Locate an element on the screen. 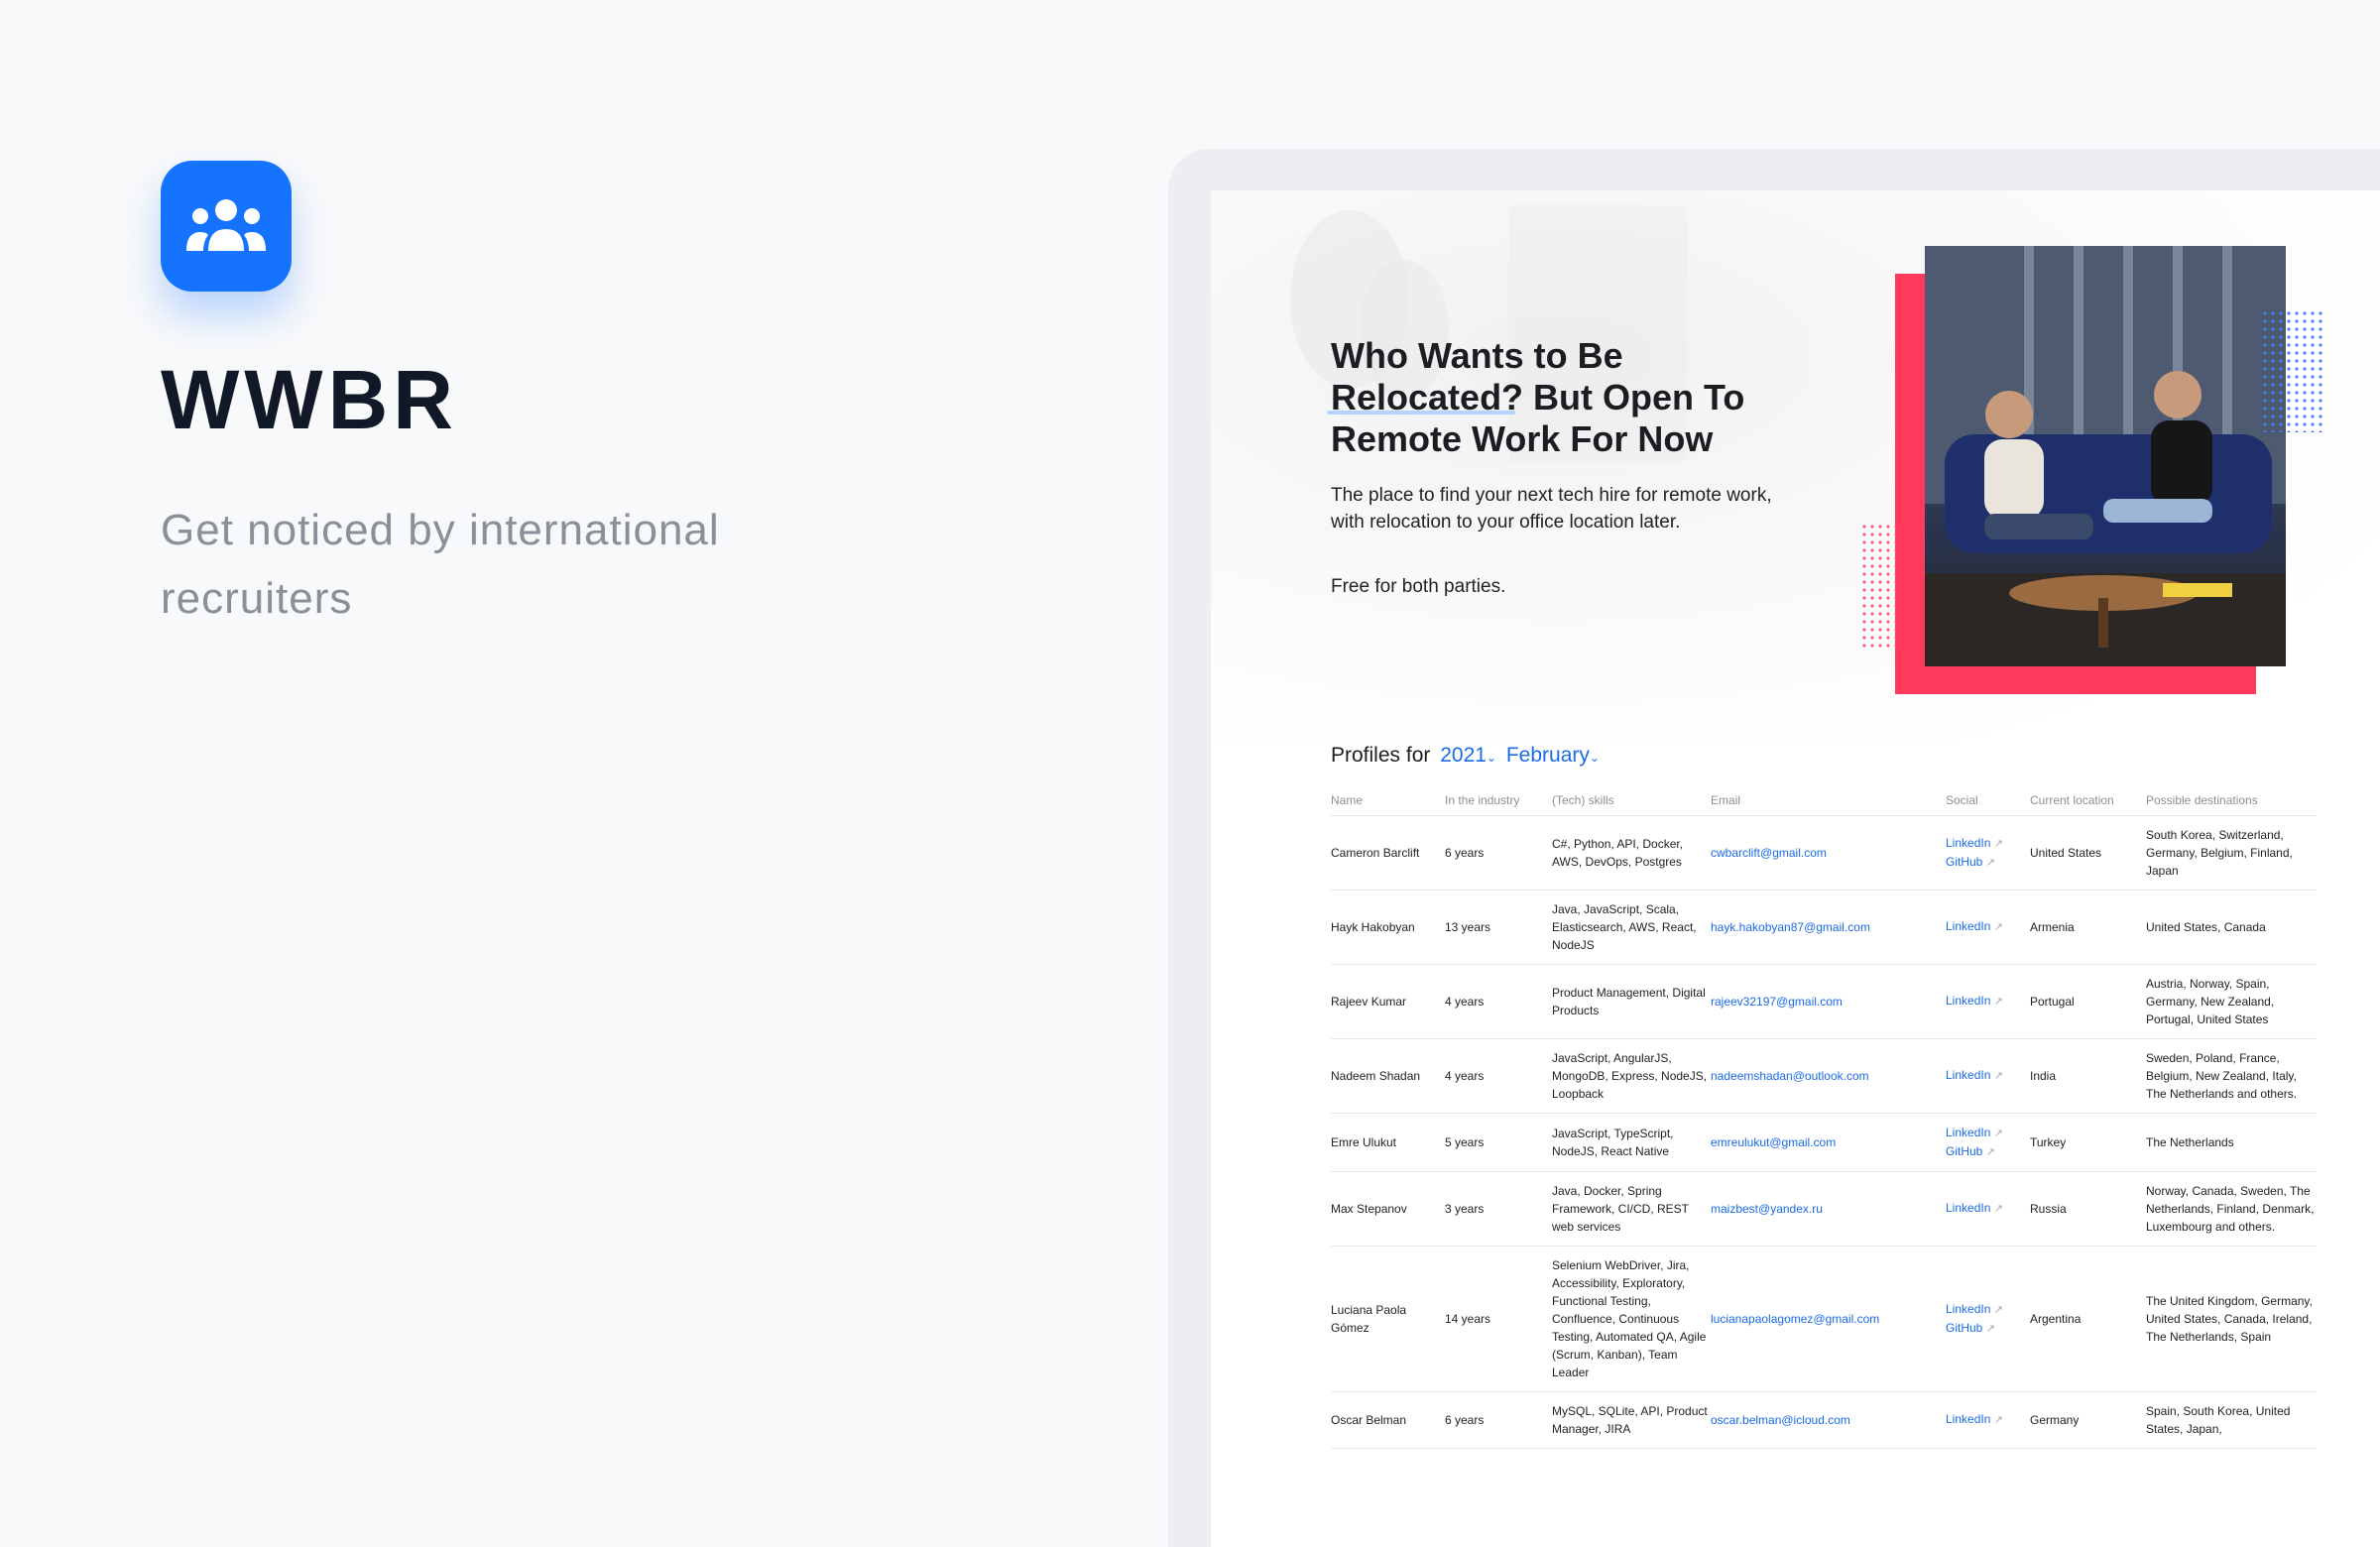 This screenshot has width=2380, height=1547. profile-email: cwbarclift@gmail.com is located at coordinates (1828, 853).